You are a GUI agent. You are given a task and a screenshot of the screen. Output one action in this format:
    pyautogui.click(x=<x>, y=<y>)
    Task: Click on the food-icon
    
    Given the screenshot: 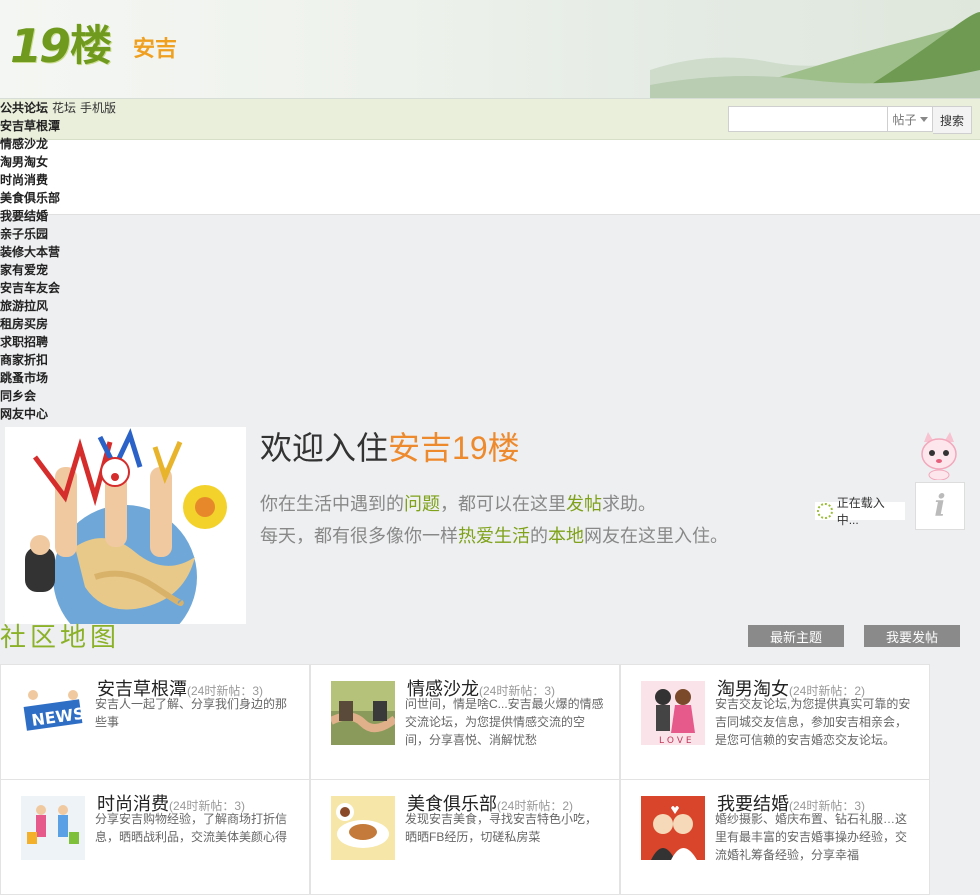 What is the action you would take?
    pyautogui.click(x=363, y=828)
    